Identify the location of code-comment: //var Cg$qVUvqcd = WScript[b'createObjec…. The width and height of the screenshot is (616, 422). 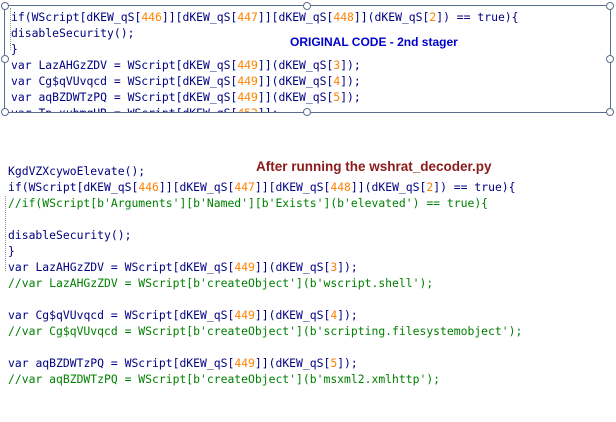
(265, 331).